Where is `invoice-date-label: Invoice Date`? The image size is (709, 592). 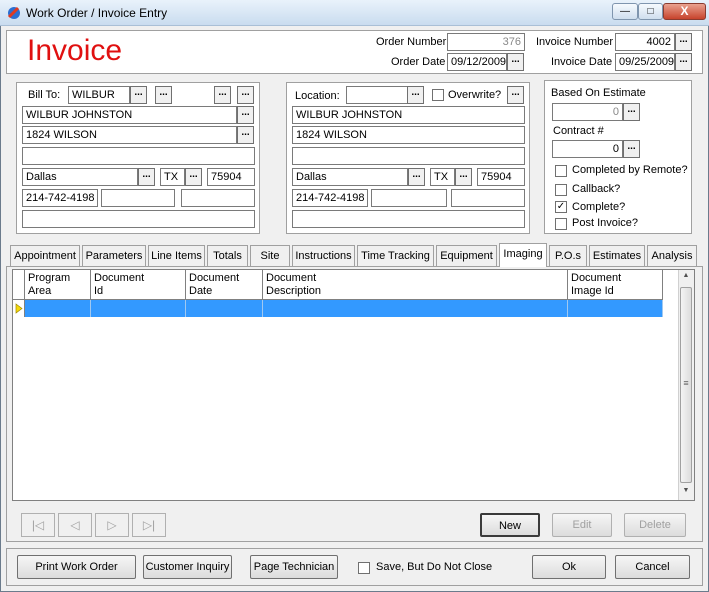
invoice-date-label: Invoice Date is located at coordinates (582, 62).